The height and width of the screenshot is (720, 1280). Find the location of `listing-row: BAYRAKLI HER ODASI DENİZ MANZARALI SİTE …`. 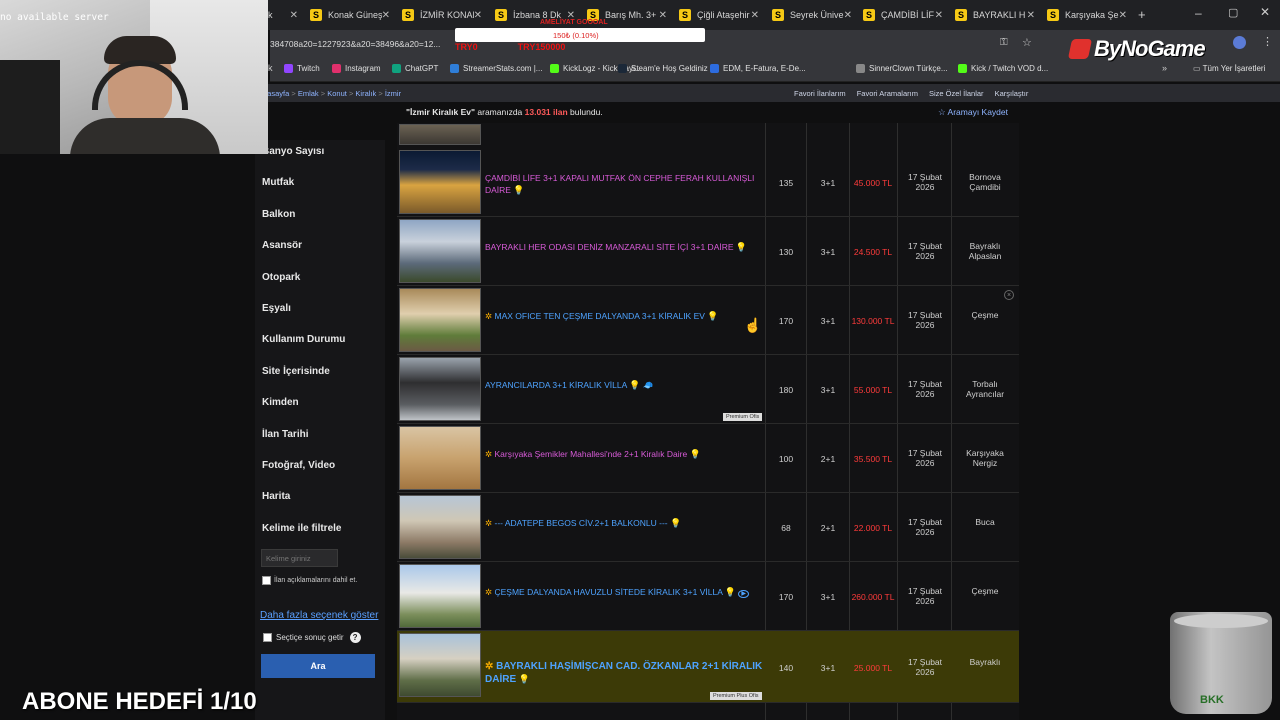

listing-row: BAYRAKLI HER ODASI DENİZ MANZARALI SİTE … is located at coordinates (708, 251).